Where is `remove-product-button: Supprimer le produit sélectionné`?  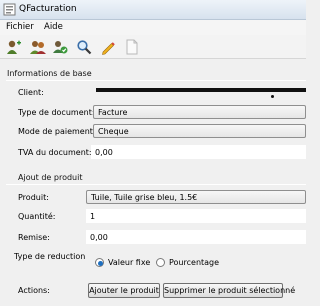 remove-product-button: Supprimer le produit sélectionné is located at coordinates (229, 290).